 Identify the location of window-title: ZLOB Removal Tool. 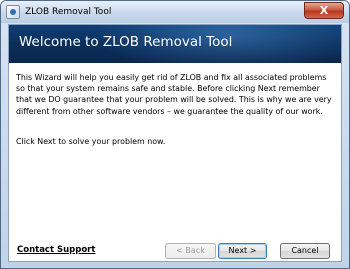
(68, 12).